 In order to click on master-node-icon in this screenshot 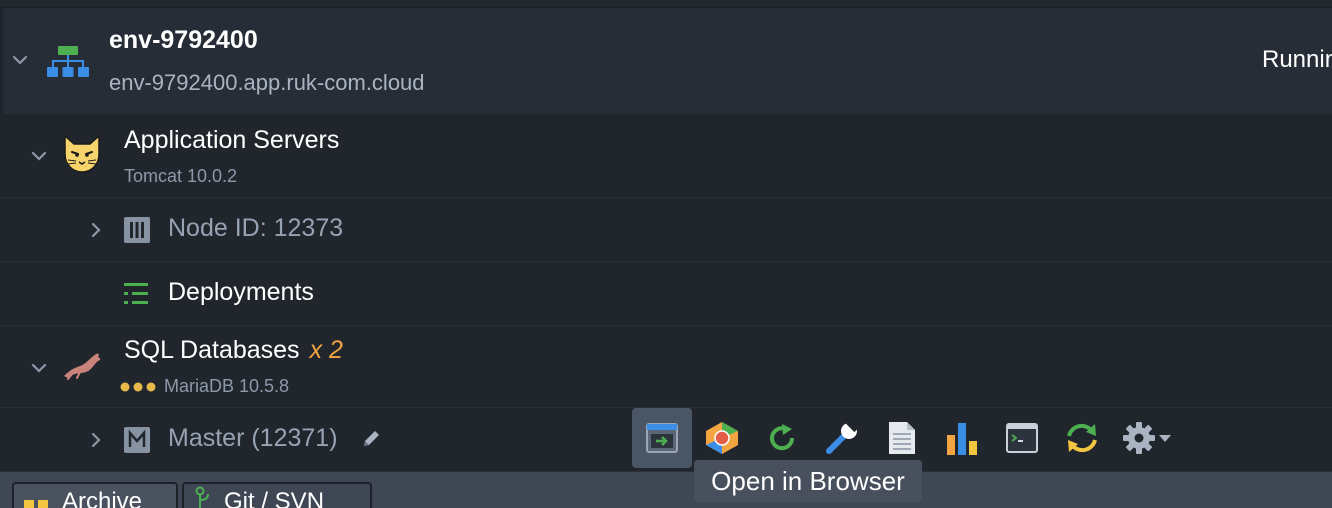, I will do `click(137, 440)`.